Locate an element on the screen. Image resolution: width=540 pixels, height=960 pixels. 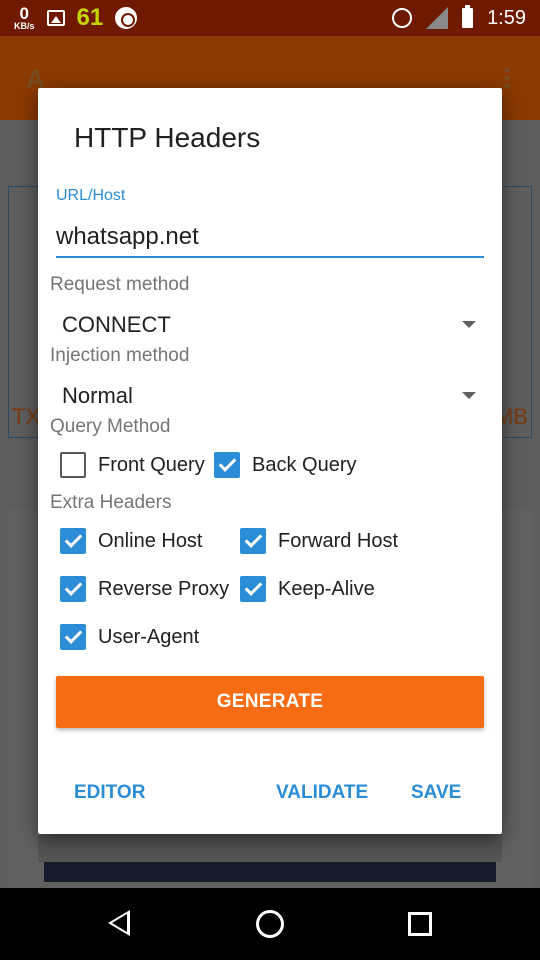
hotspot-icon is located at coordinates (126, 18).